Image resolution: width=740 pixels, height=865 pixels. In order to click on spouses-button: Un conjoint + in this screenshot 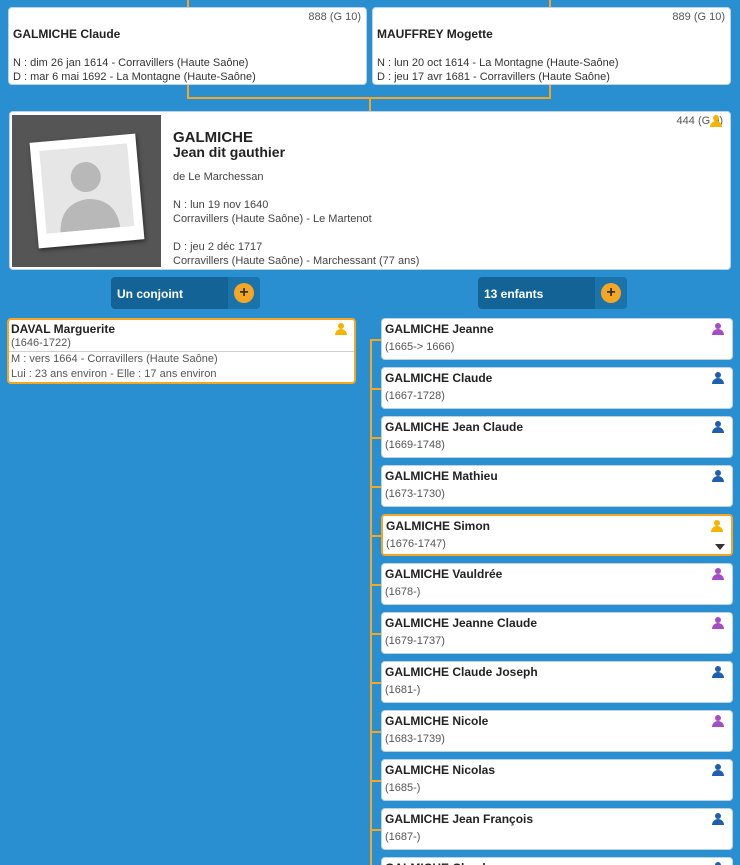, I will do `click(185, 293)`.